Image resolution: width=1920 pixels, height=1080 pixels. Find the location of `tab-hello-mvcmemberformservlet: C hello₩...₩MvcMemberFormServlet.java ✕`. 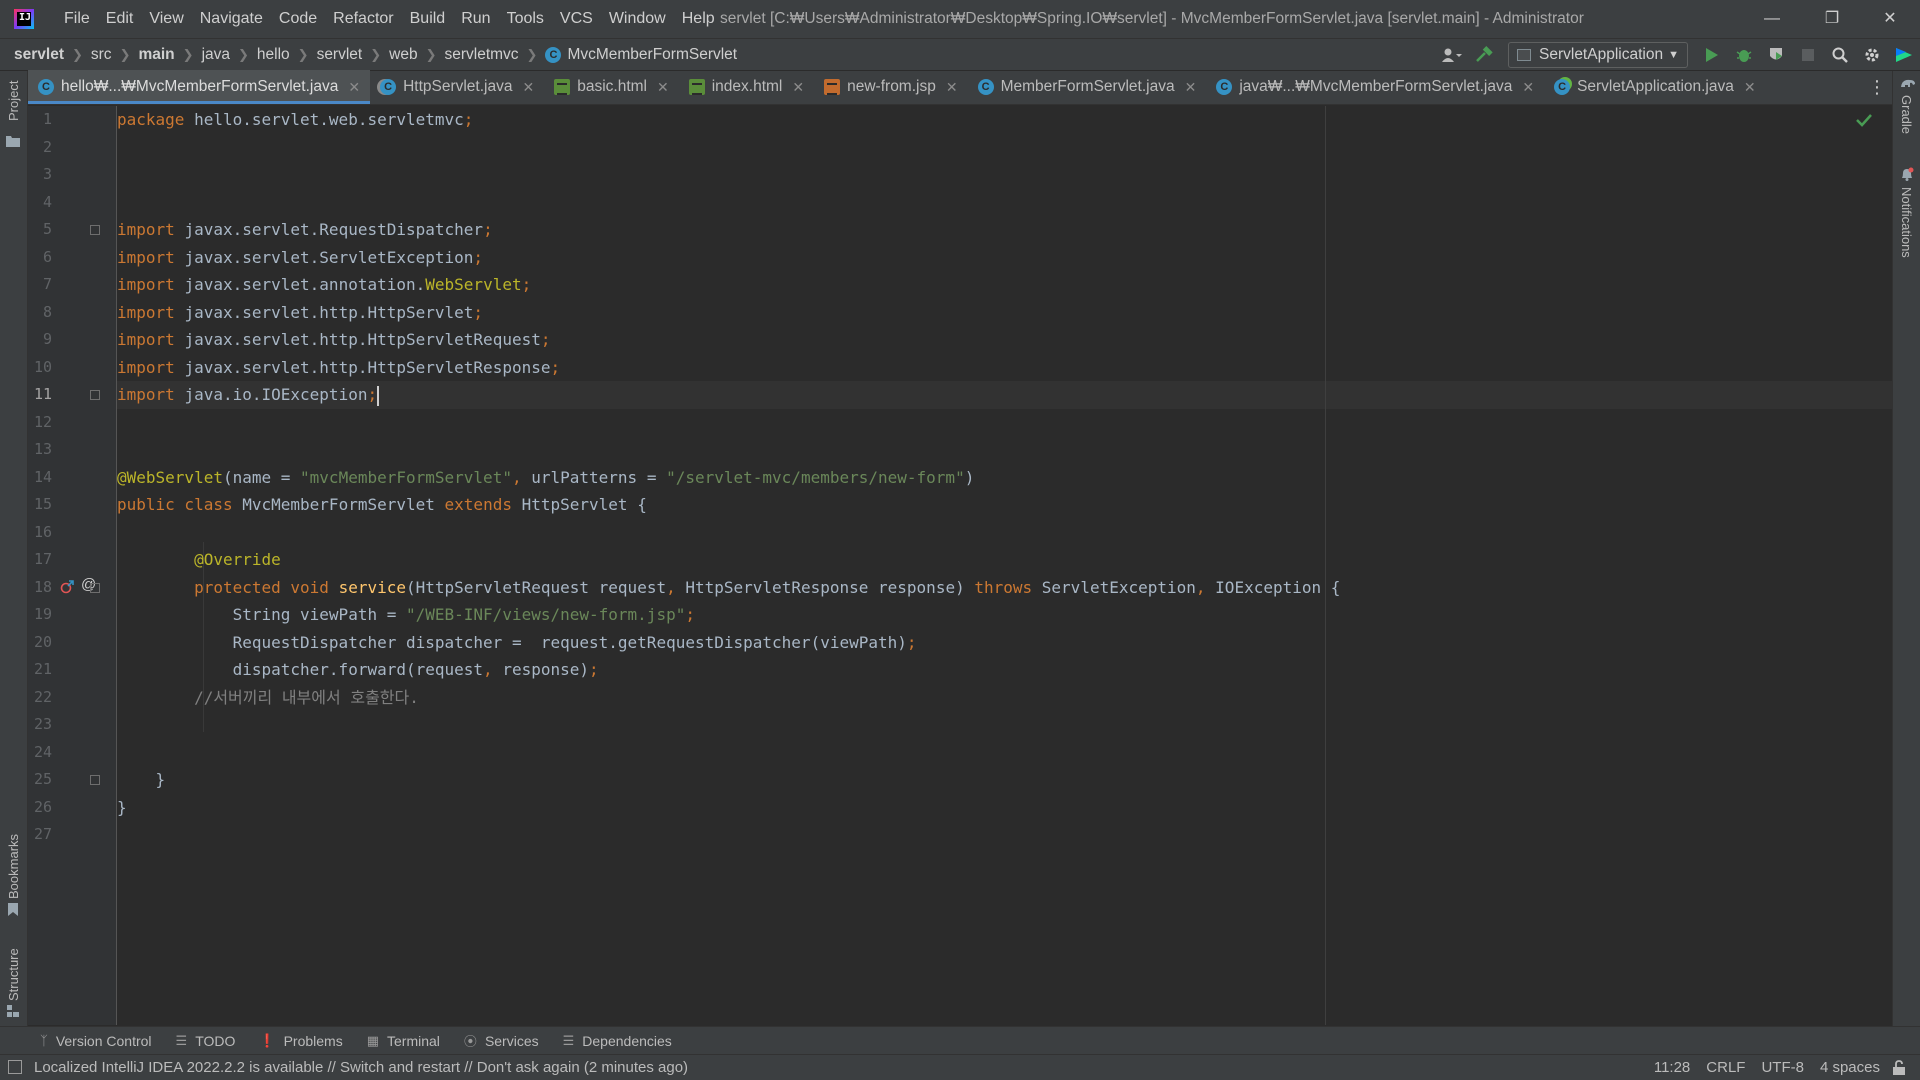

tab-hello-mvcmemberformservlet: C hello₩...₩MvcMemberFormServlet.java ✕ is located at coordinates (199, 87).